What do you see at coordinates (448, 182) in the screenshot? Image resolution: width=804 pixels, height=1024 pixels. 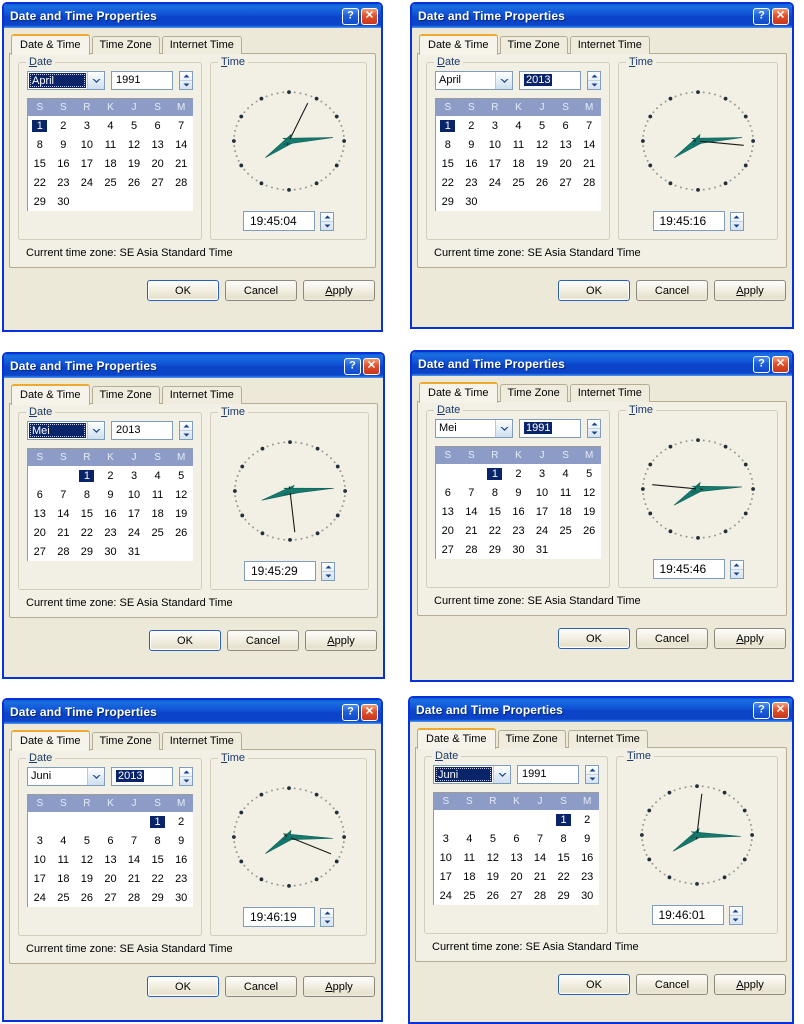 I see `calendar-cell: 22` at bounding box center [448, 182].